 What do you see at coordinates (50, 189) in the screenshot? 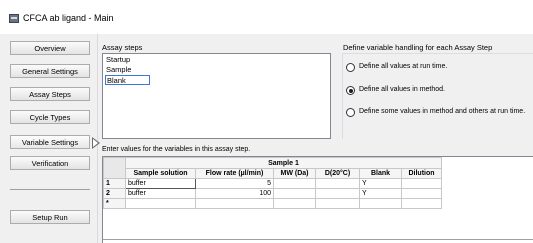
I see `sidebar-divider` at bounding box center [50, 189].